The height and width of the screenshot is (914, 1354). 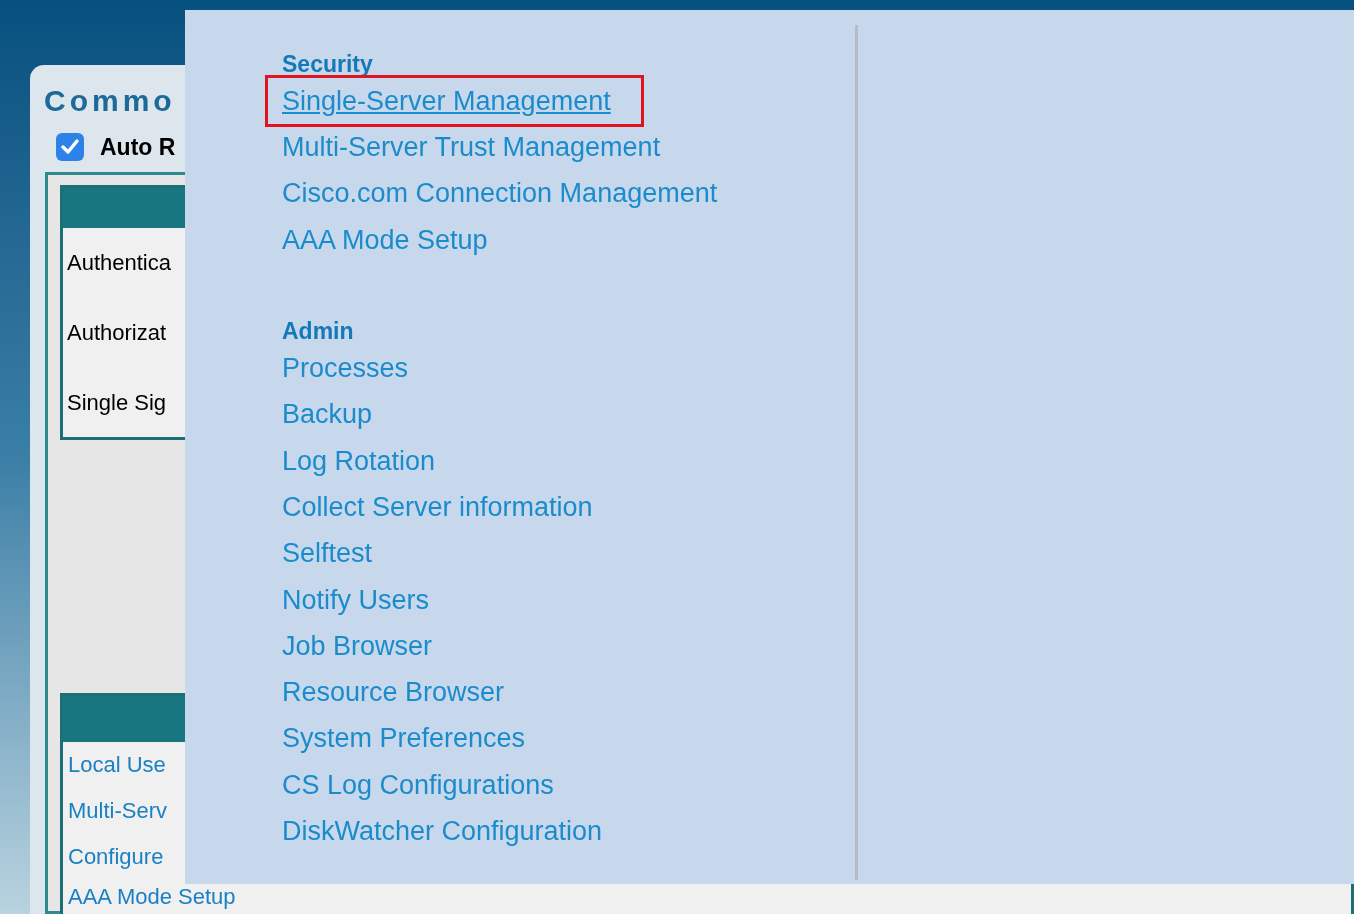 What do you see at coordinates (356, 600) in the screenshot?
I see `menu-item: Notify Users` at bounding box center [356, 600].